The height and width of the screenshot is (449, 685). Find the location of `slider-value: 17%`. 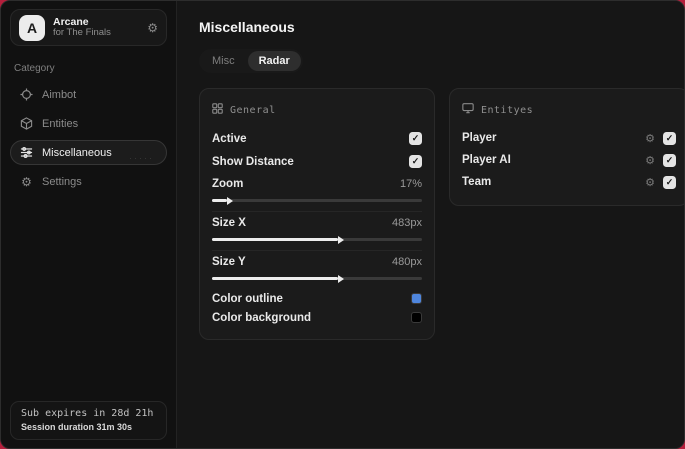

slider-value: 17% is located at coordinates (410, 184).